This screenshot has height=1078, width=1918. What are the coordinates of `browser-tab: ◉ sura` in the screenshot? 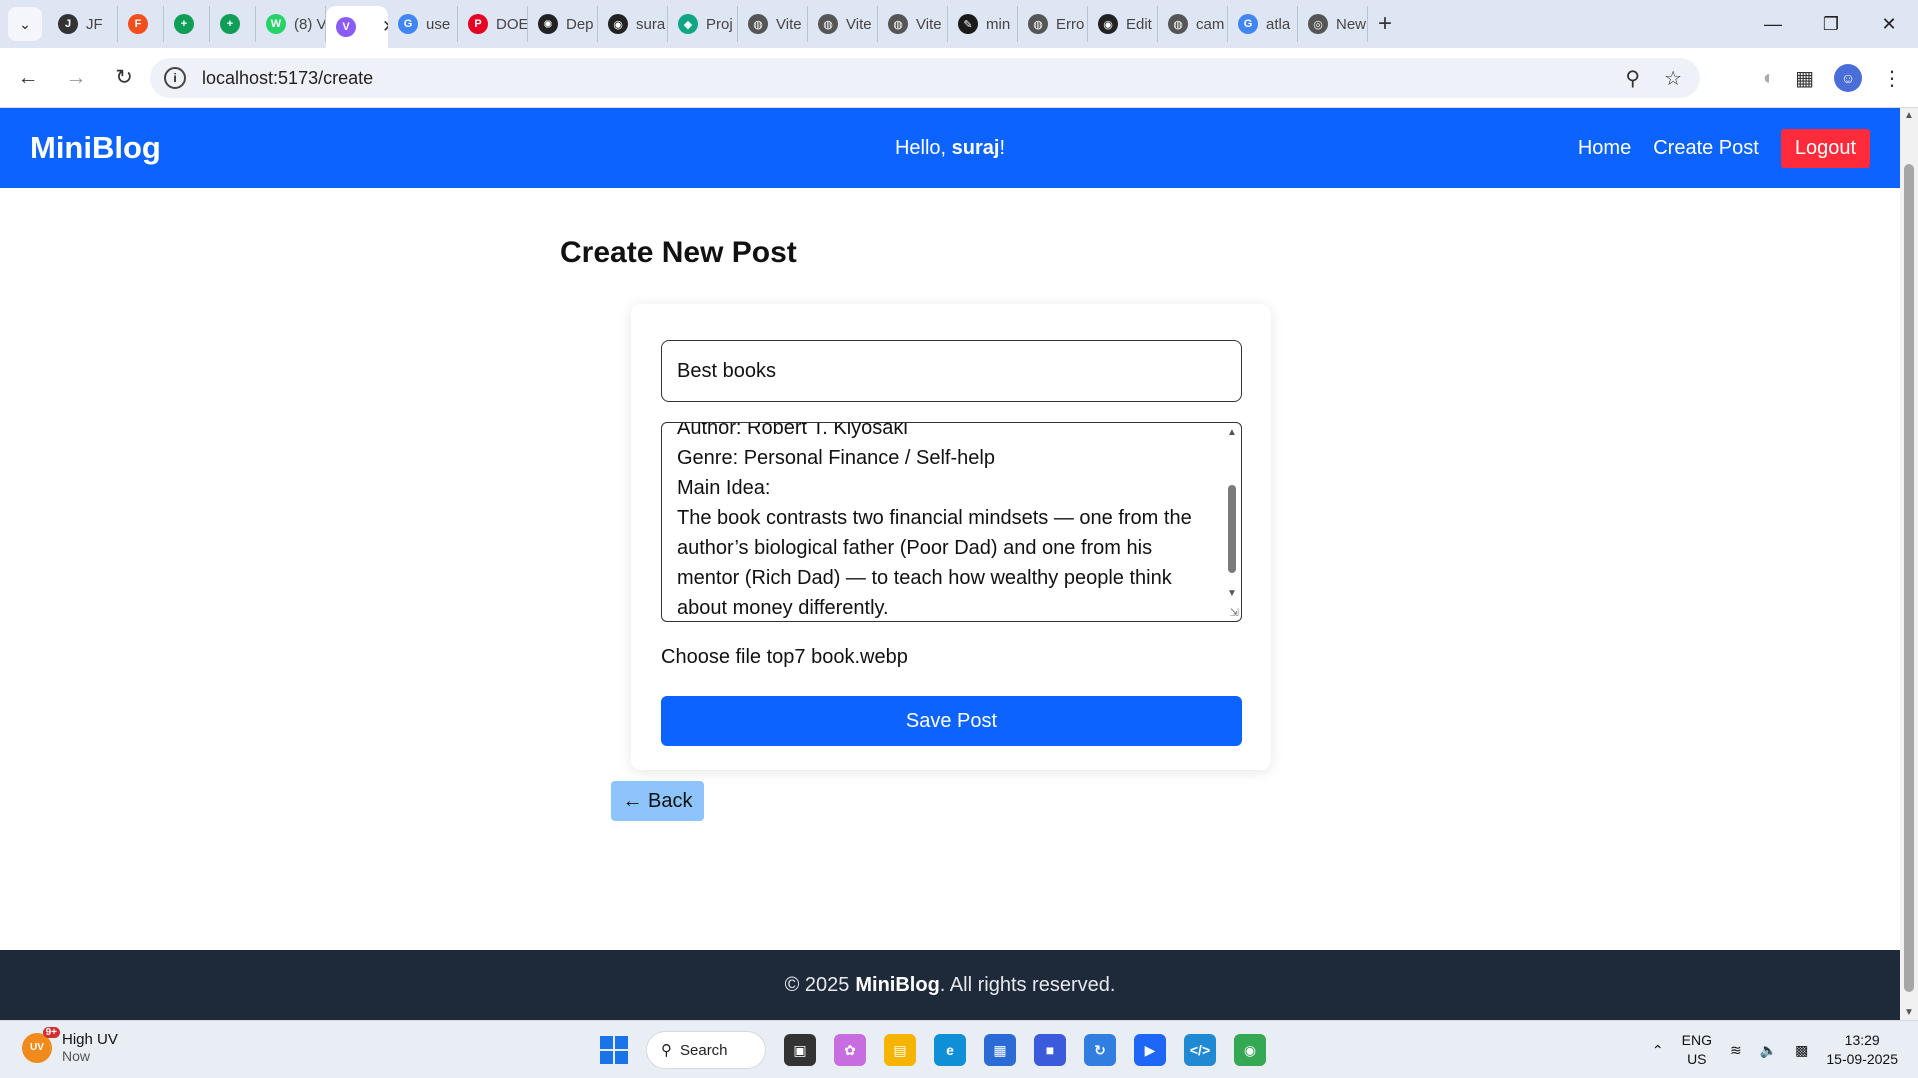 It's located at (633, 24).